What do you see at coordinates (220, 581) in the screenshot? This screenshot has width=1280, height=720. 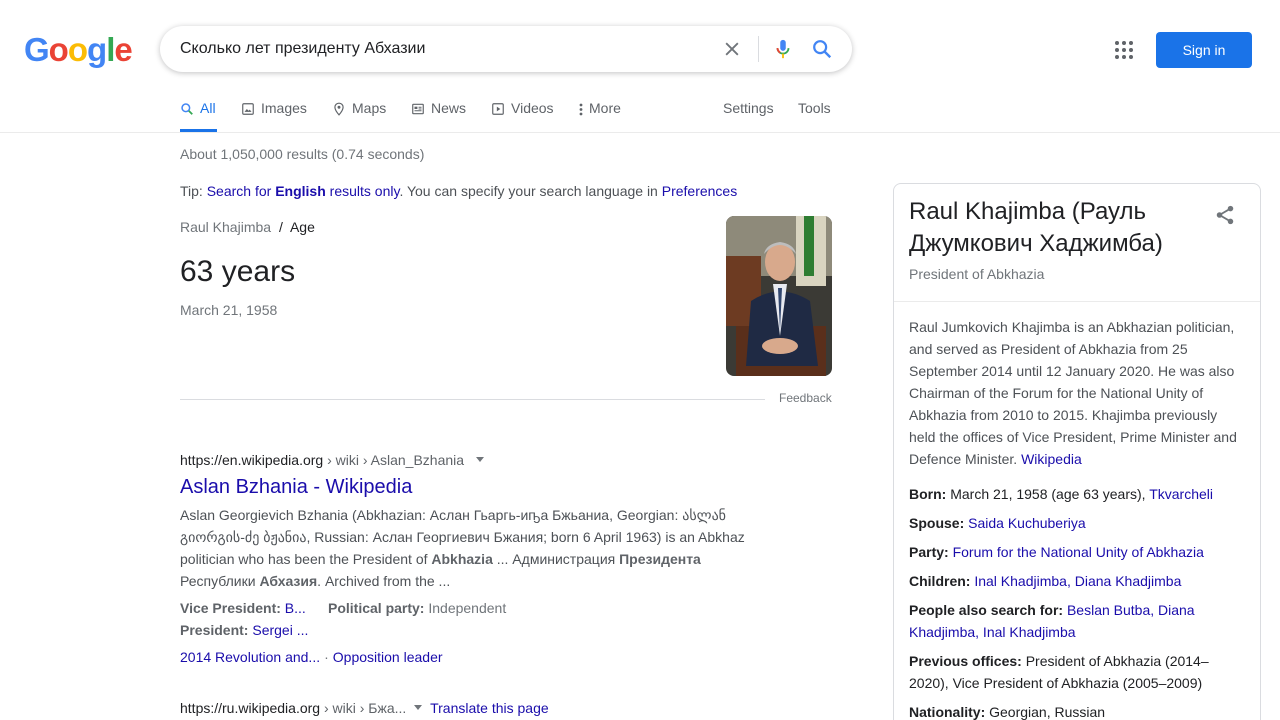 I see `snippet-text: Республики` at bounding box center [220, 581].